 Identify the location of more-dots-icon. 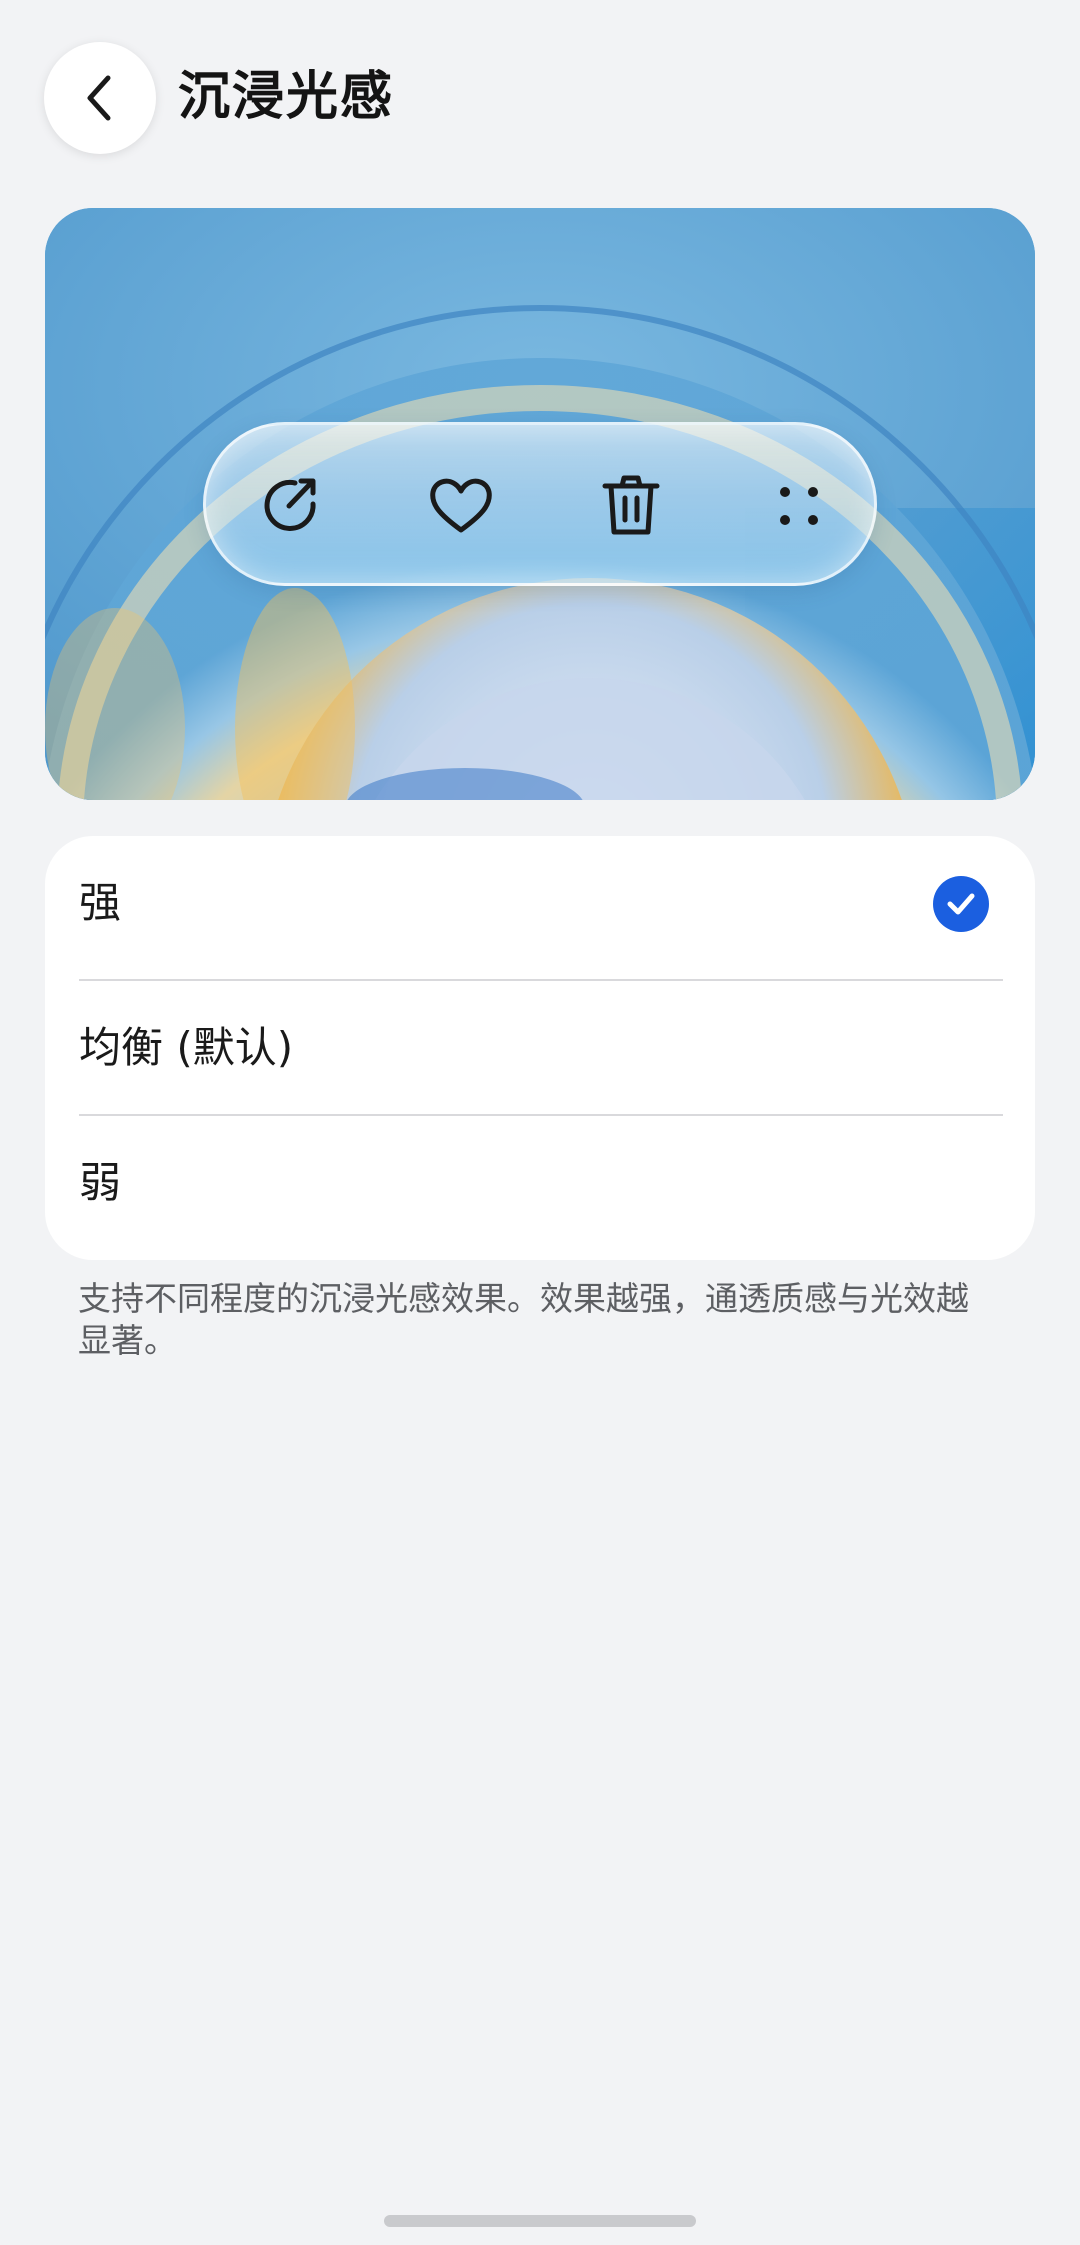
(799, 506).